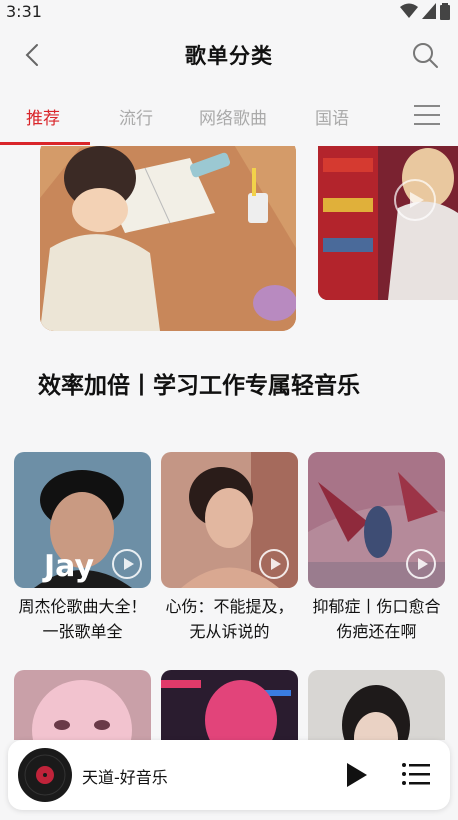 The image size is (458, 820). I want to click on vinyl-disc-icon, so click(45, 775).